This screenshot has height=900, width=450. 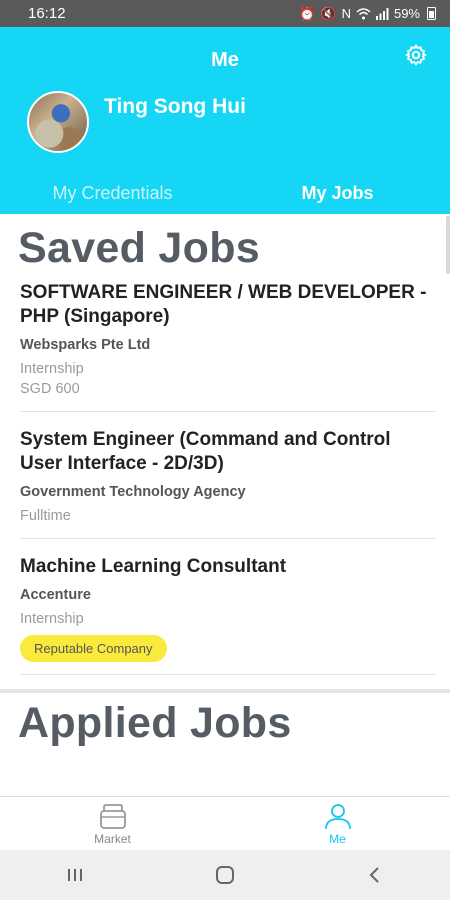 I want to click on nav-market-label: Market, so click(x=112, y=839).